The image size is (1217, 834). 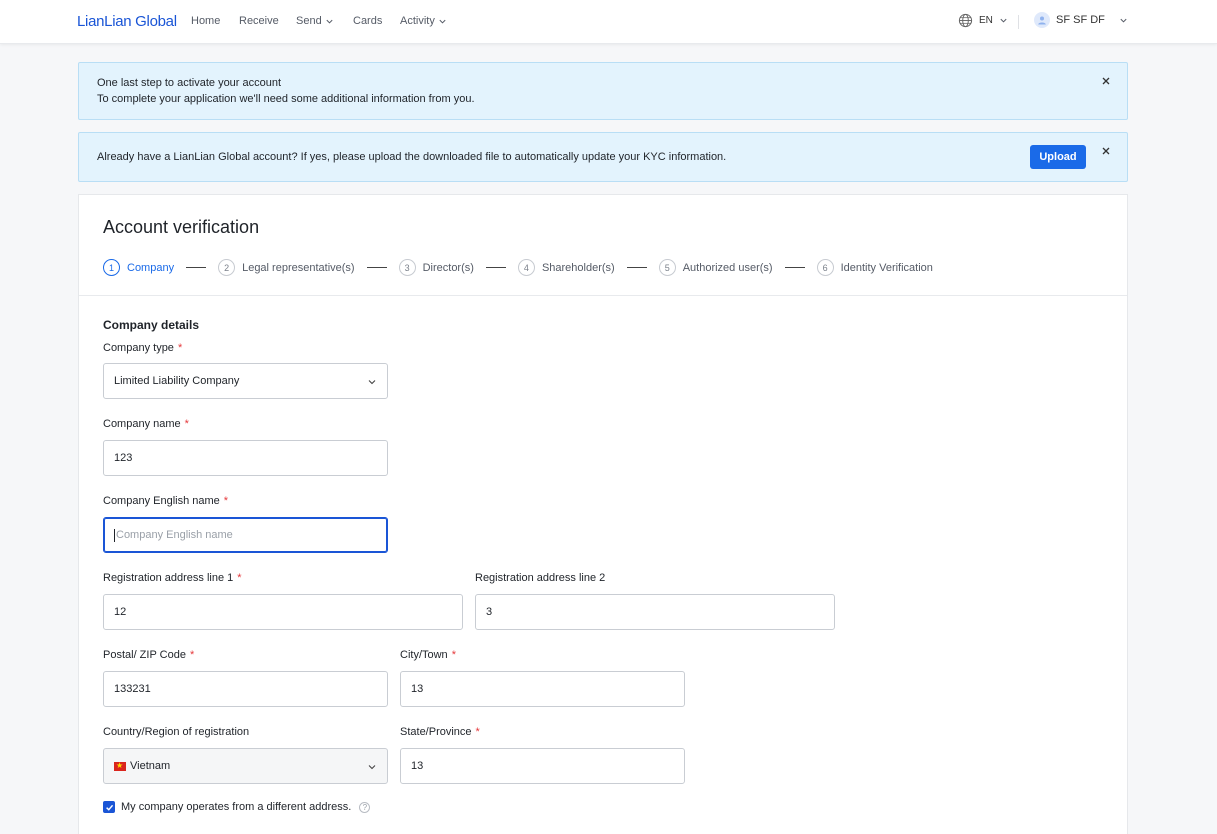 I want to click on nav-activity-label: Activity, so click(x=417, y=21).